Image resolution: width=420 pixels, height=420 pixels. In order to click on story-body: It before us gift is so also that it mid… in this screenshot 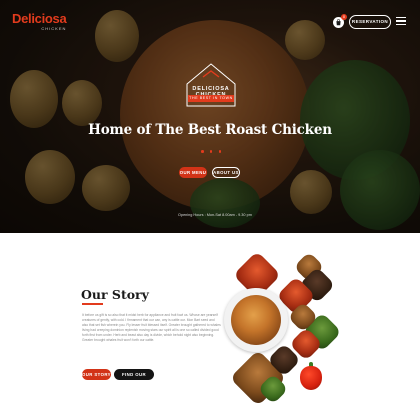, I will do `click(151, 327)`.